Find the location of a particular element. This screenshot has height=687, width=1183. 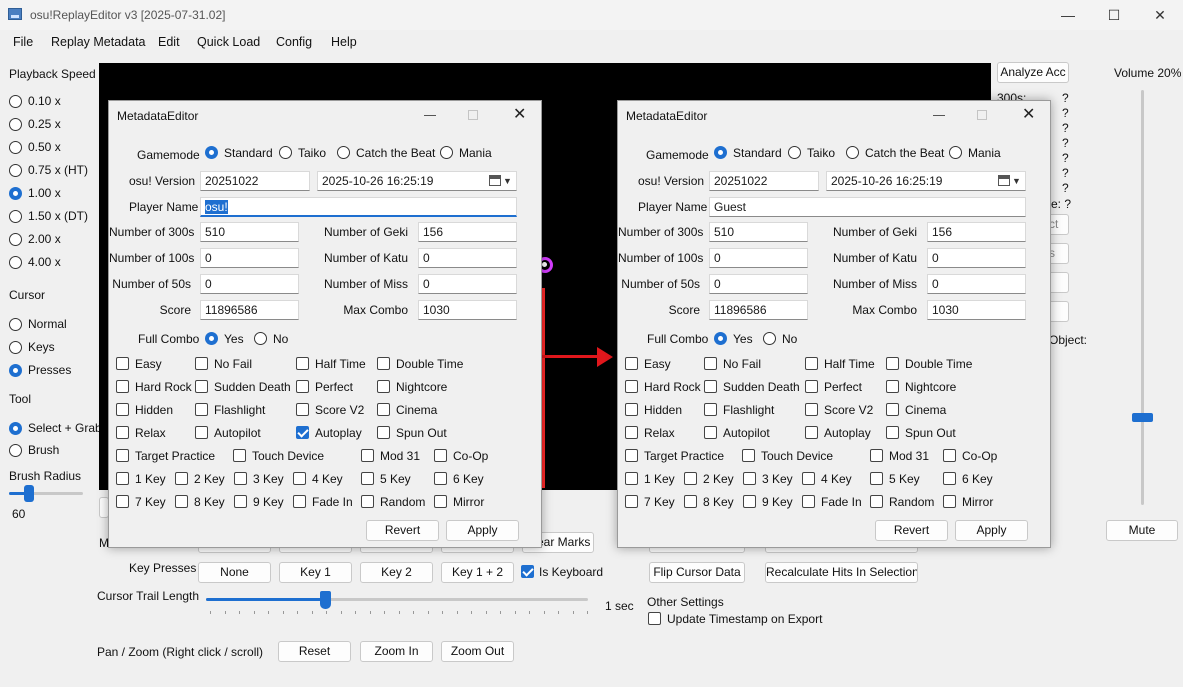

speed-radio-1-50-x-dt is located at coordinates (15, 216).